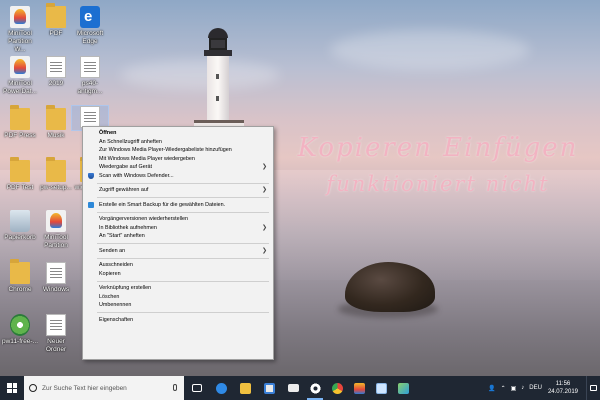 The width and height of the screenshot is (600, 400). What do you see at coordinates (56, 334) in the screenshot?
I see `desktop-icon-neuer-ordner: Neuer Ordner` at bounding box center [56, 334].